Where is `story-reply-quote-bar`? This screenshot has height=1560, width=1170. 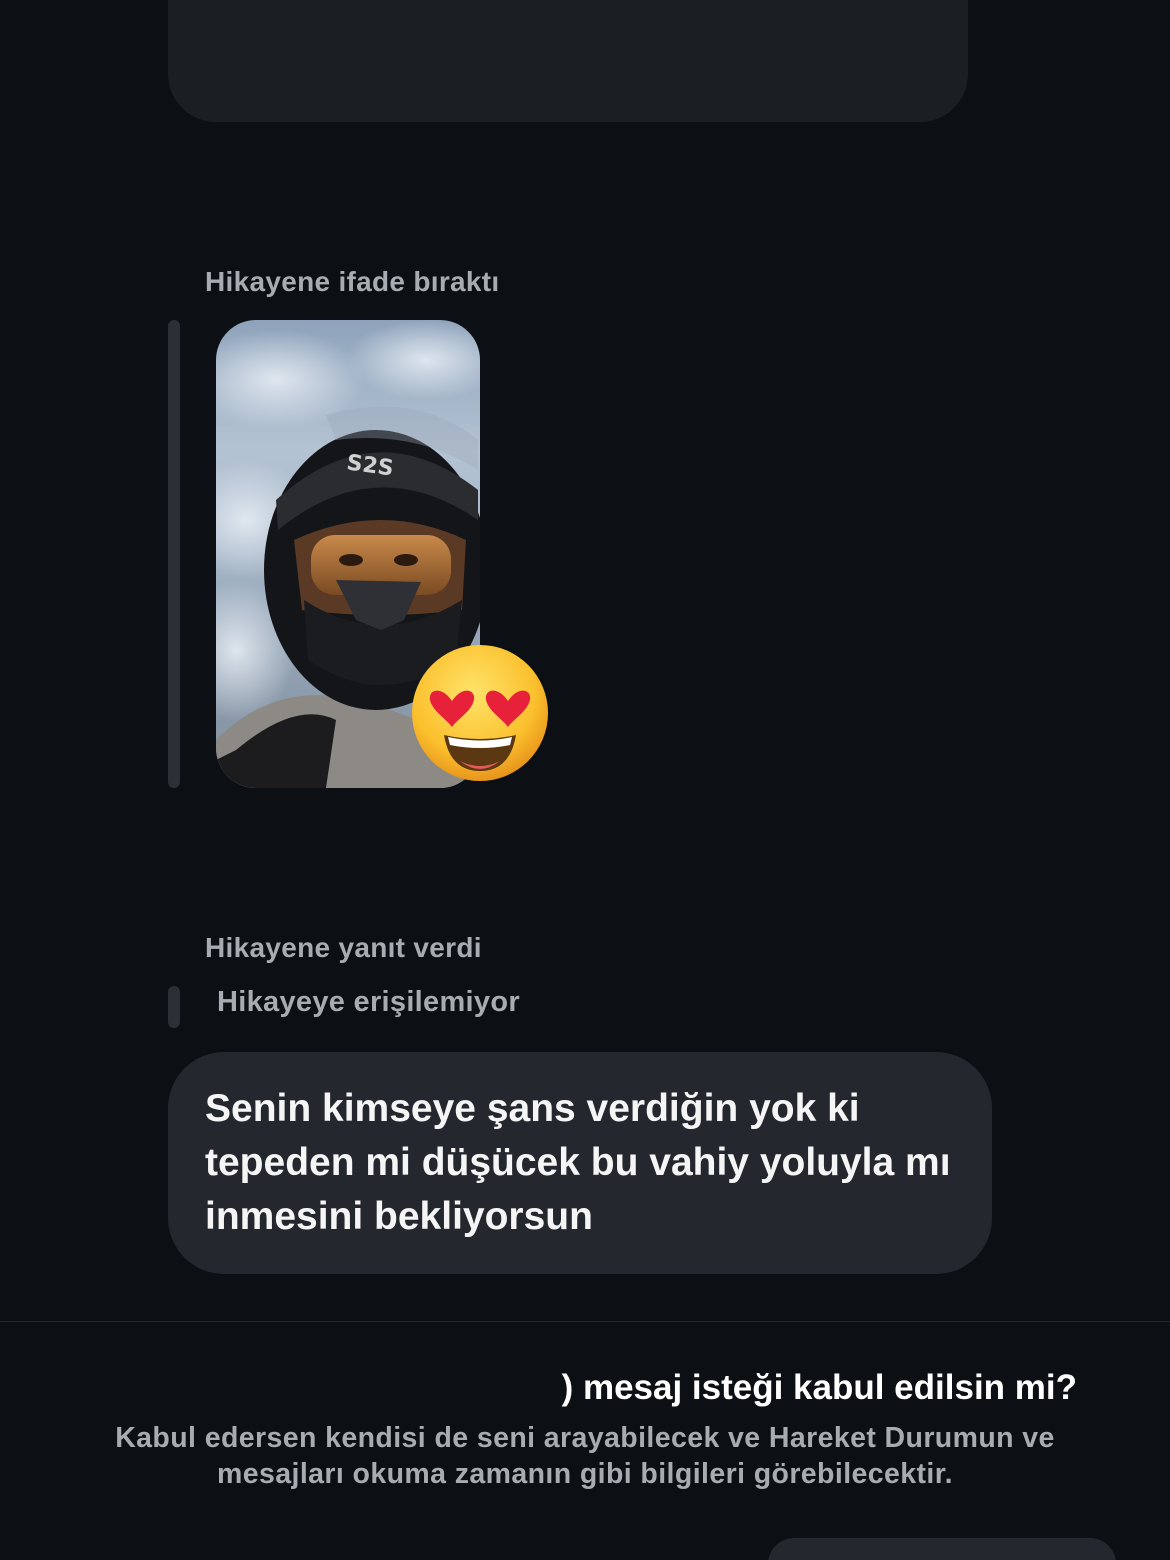
story-reply-quote-bar is located at coordinates (174, 1007).